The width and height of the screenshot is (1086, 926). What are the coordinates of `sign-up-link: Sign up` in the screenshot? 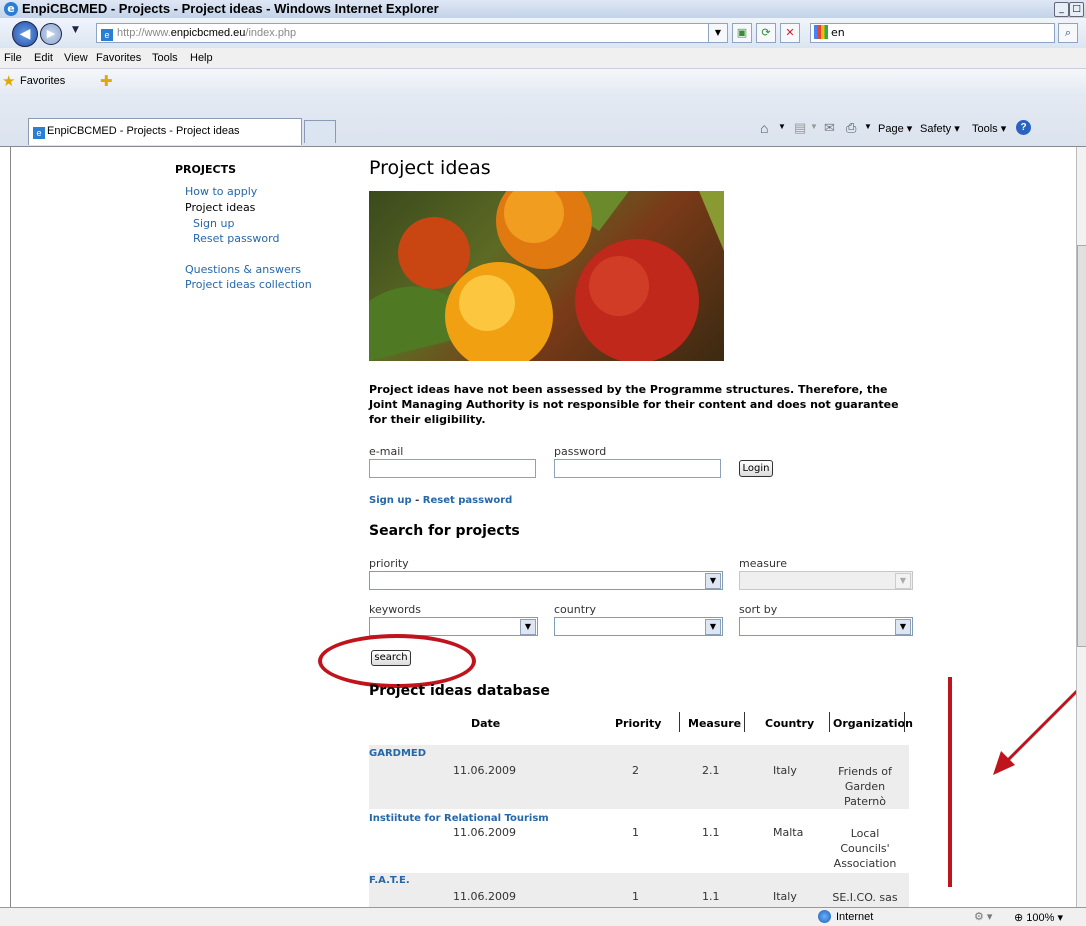 It's located at (390, 500).